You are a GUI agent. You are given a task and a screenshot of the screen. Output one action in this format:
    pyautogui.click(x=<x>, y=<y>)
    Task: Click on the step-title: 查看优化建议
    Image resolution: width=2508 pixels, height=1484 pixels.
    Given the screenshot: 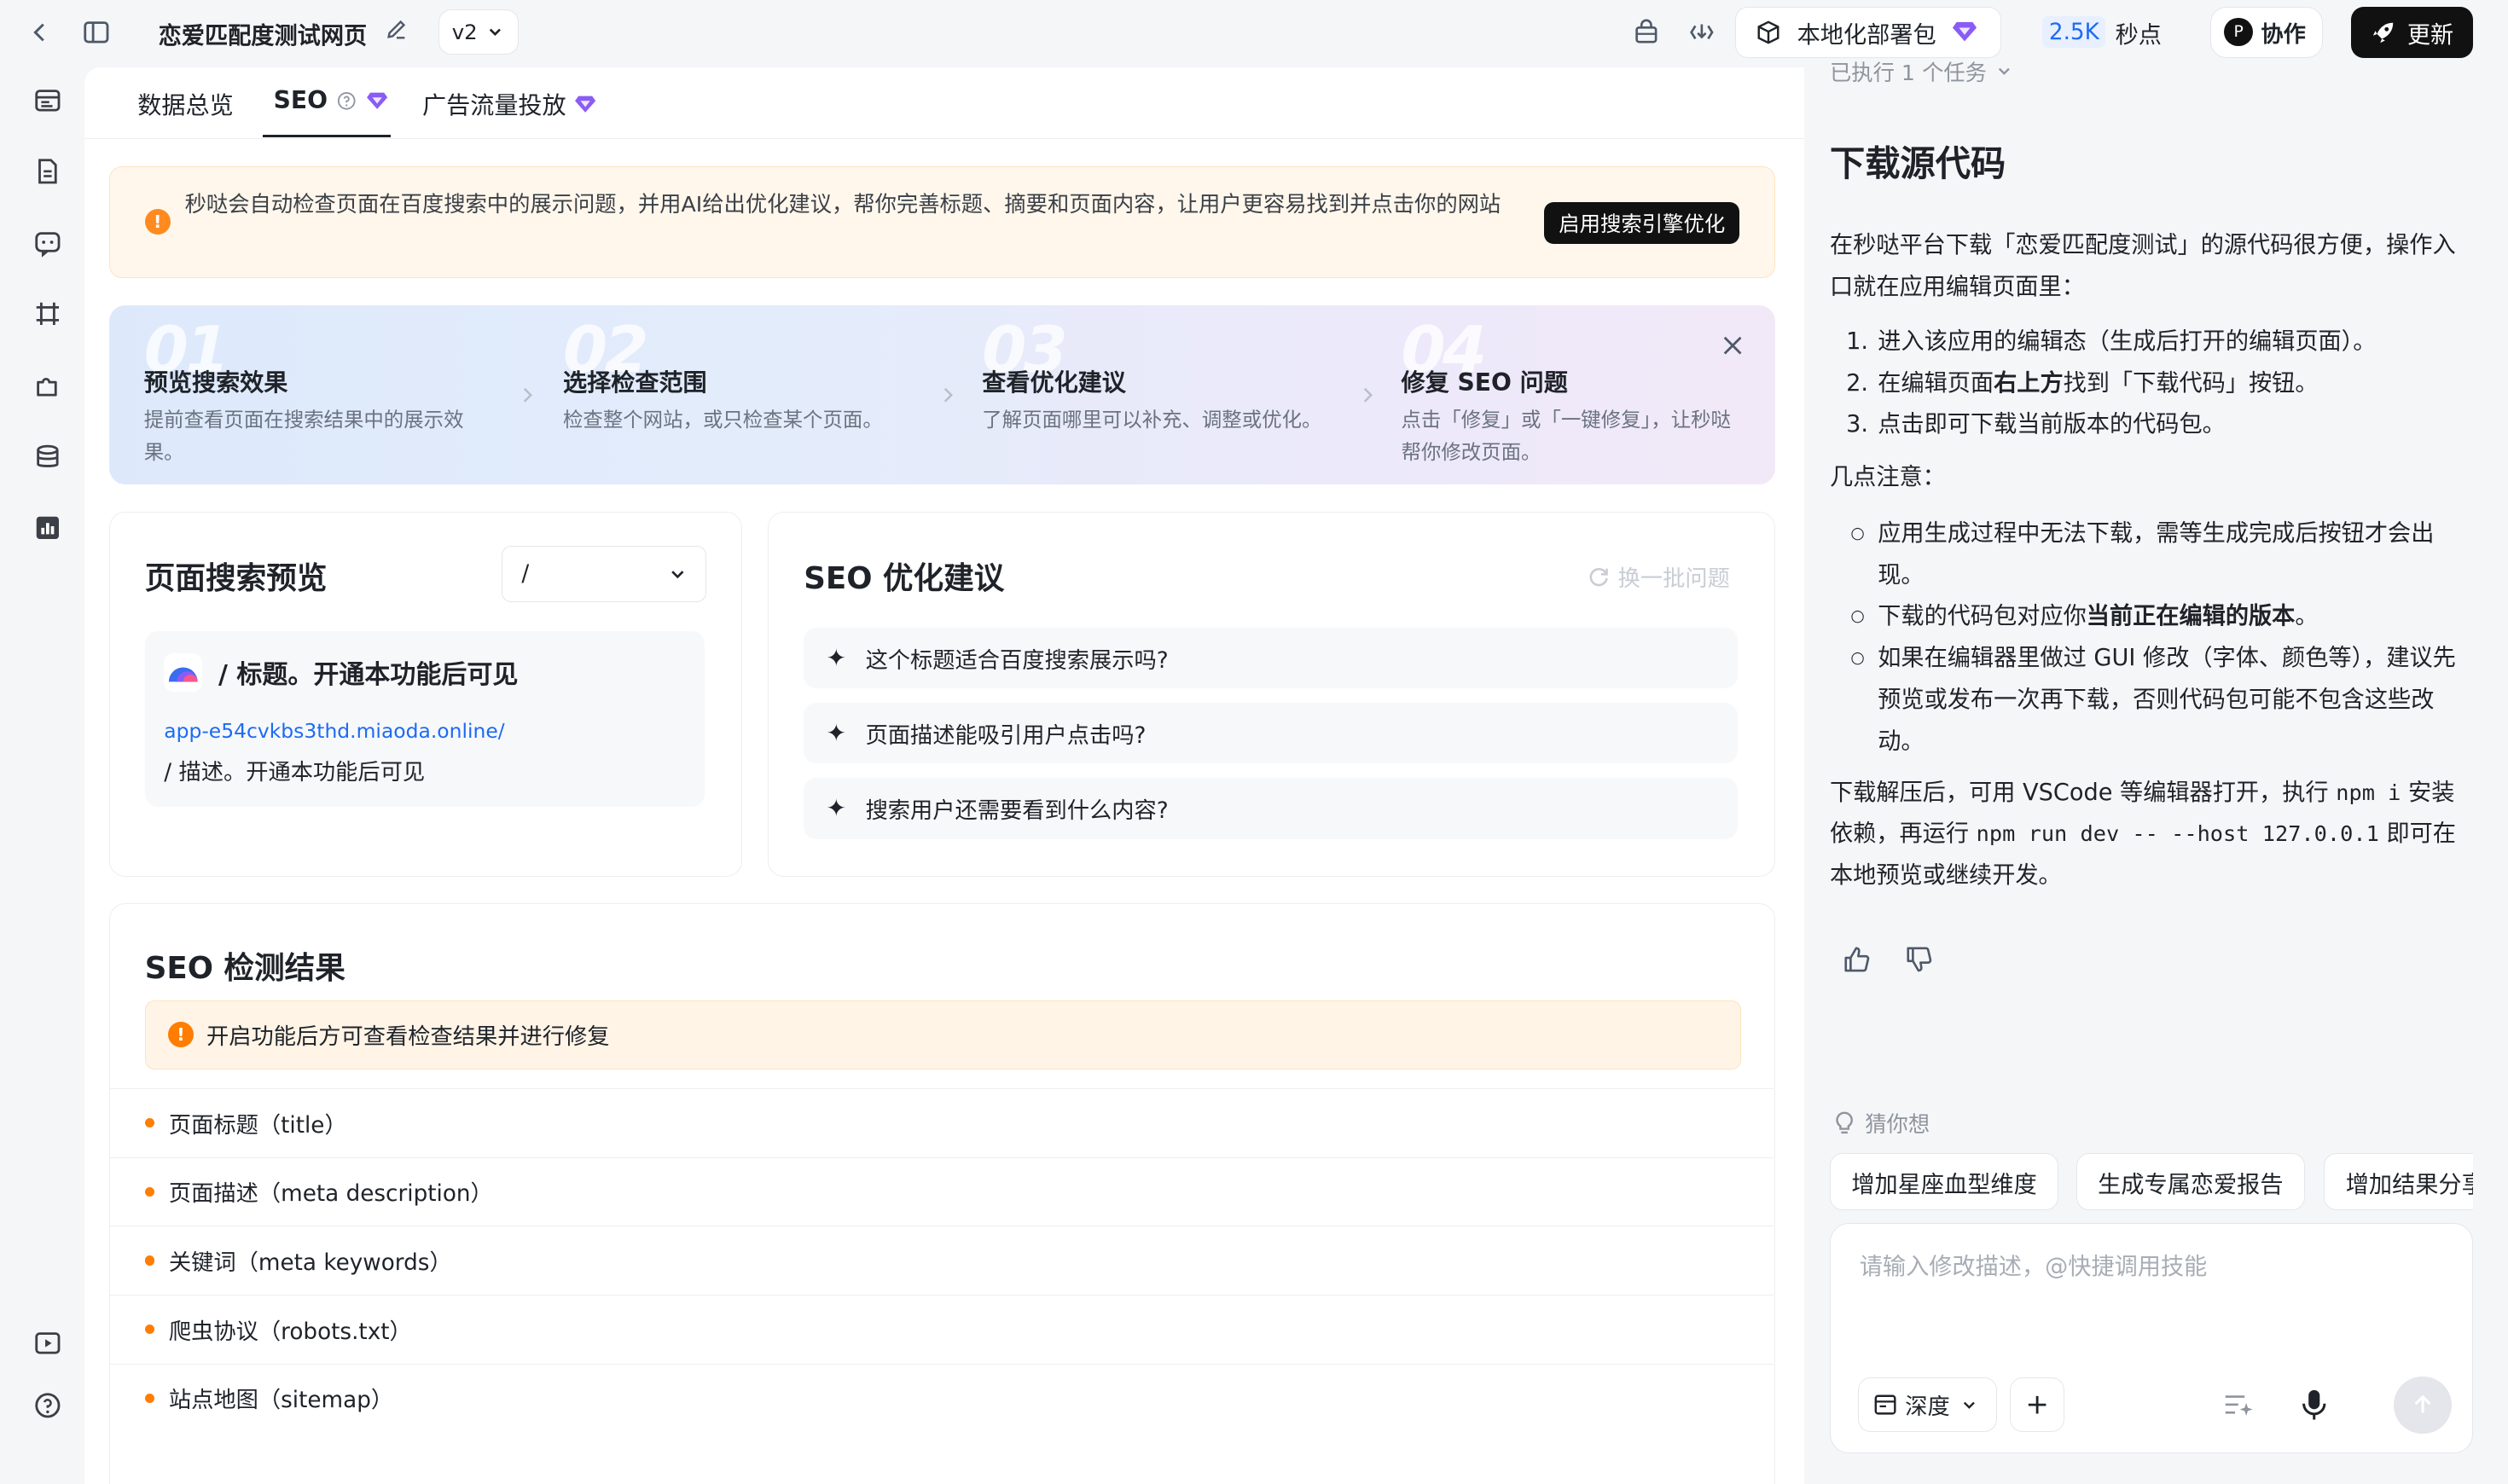 What is the action you would take?
    pyautogui.click(x=1054, y=382)
    